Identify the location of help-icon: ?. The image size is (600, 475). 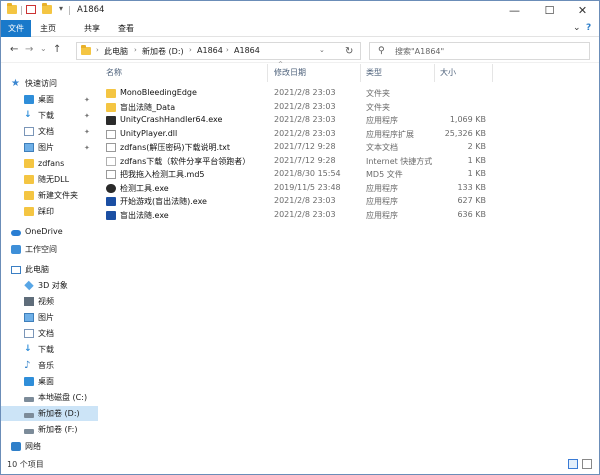
(588, 28).